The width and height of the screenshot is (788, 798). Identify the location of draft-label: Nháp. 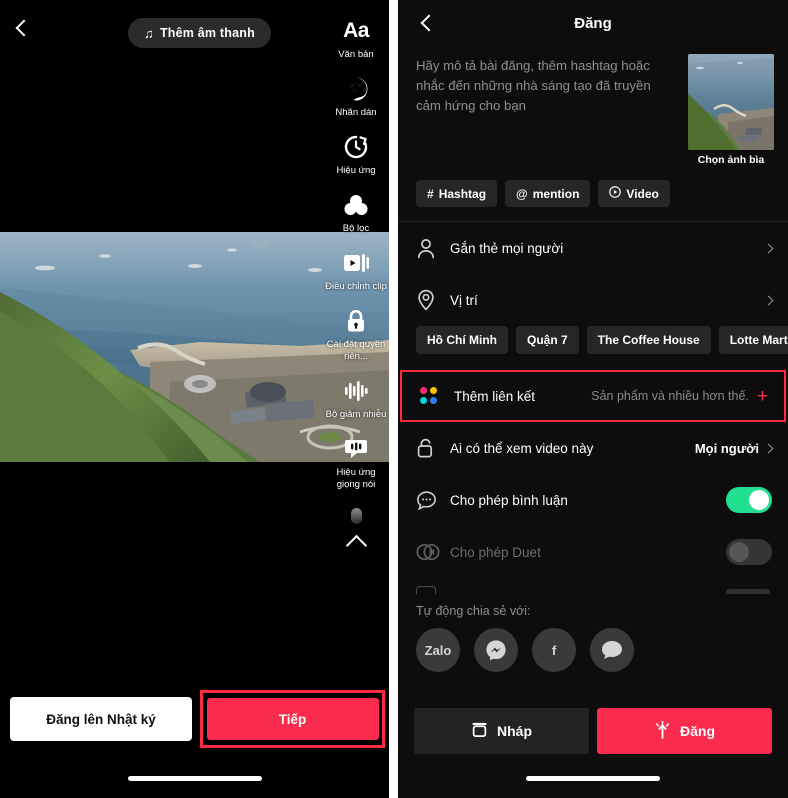
(514, 731).